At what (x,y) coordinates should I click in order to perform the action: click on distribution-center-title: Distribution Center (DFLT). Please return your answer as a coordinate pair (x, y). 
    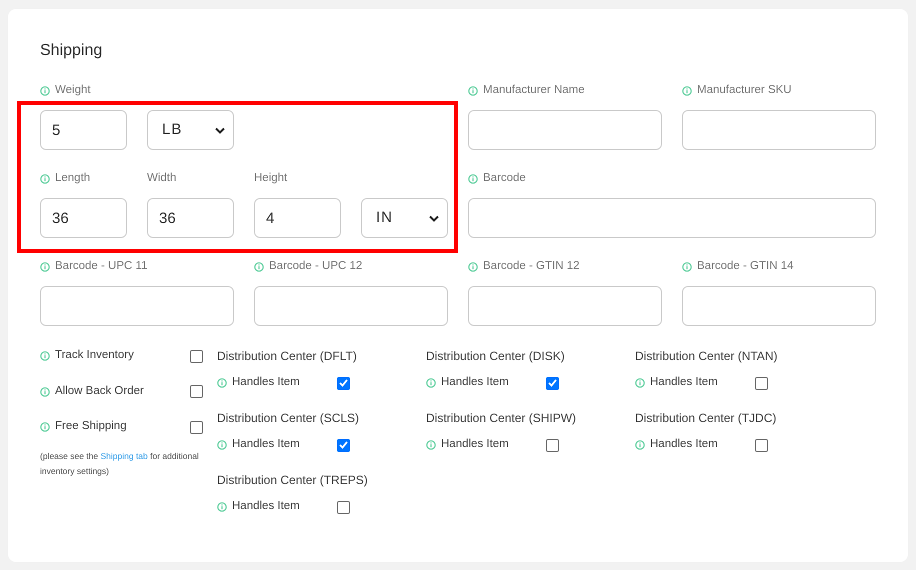
    Looking at the image, I should click on (287, 356).